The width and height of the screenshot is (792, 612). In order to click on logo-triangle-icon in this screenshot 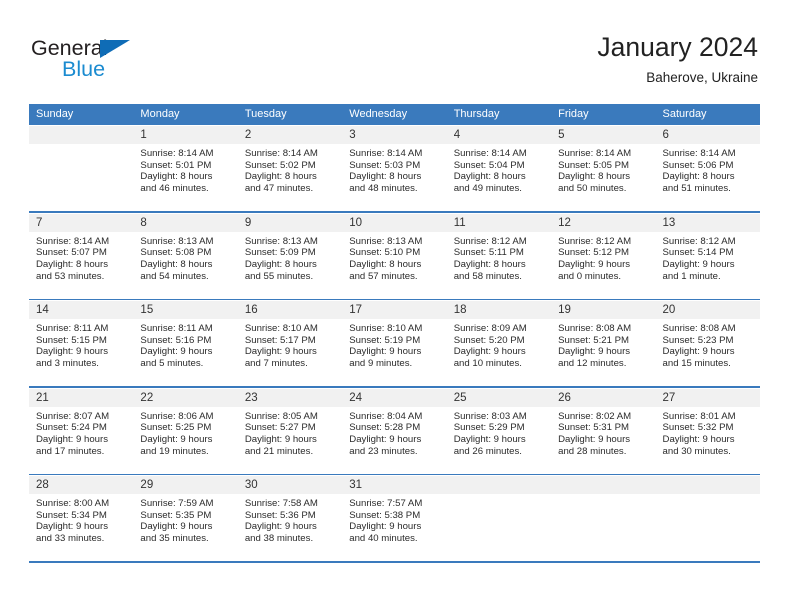, I will do `click(115, 49)`.